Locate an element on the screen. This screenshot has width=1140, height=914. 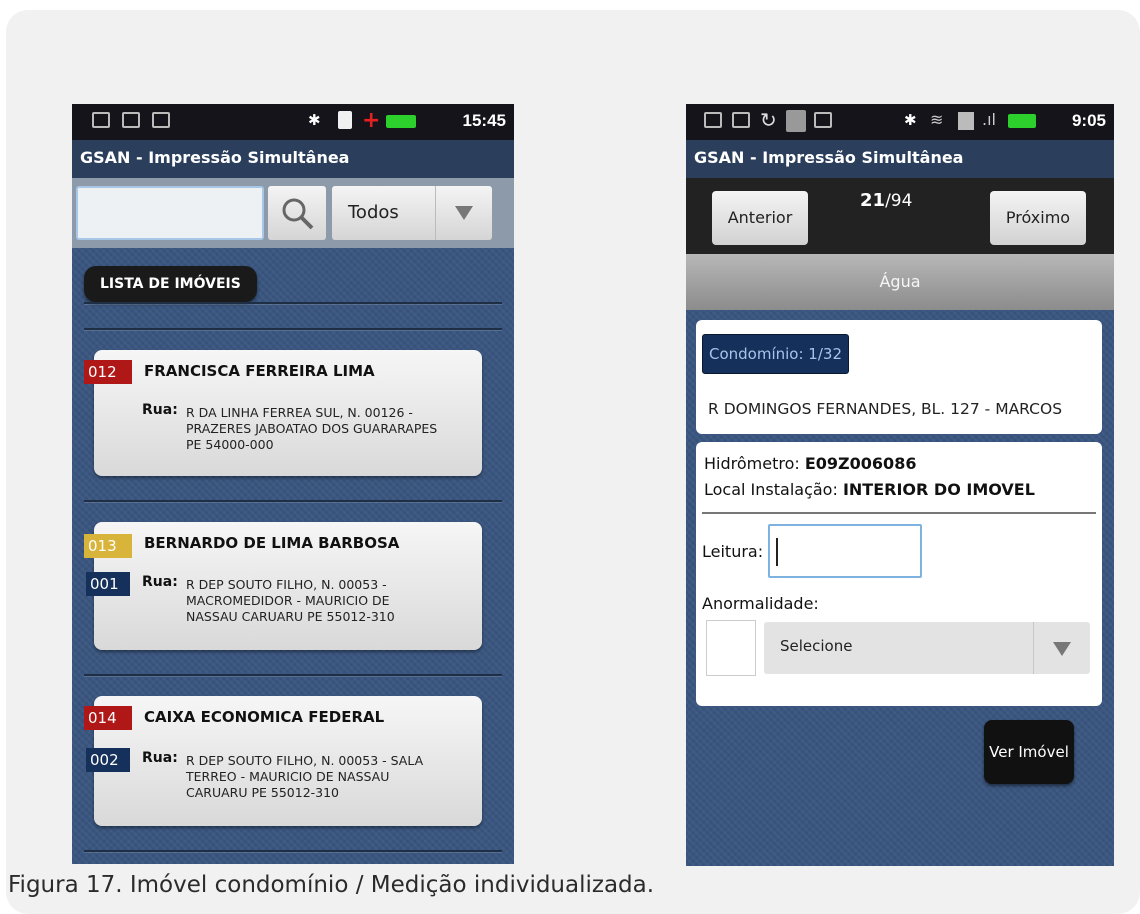
calendar-icon is located at coordinates (796, 121).